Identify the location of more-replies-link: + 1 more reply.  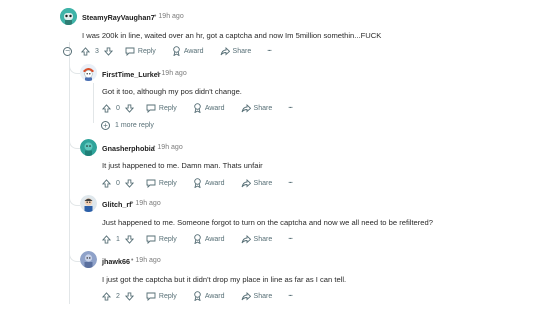
(127, 125).